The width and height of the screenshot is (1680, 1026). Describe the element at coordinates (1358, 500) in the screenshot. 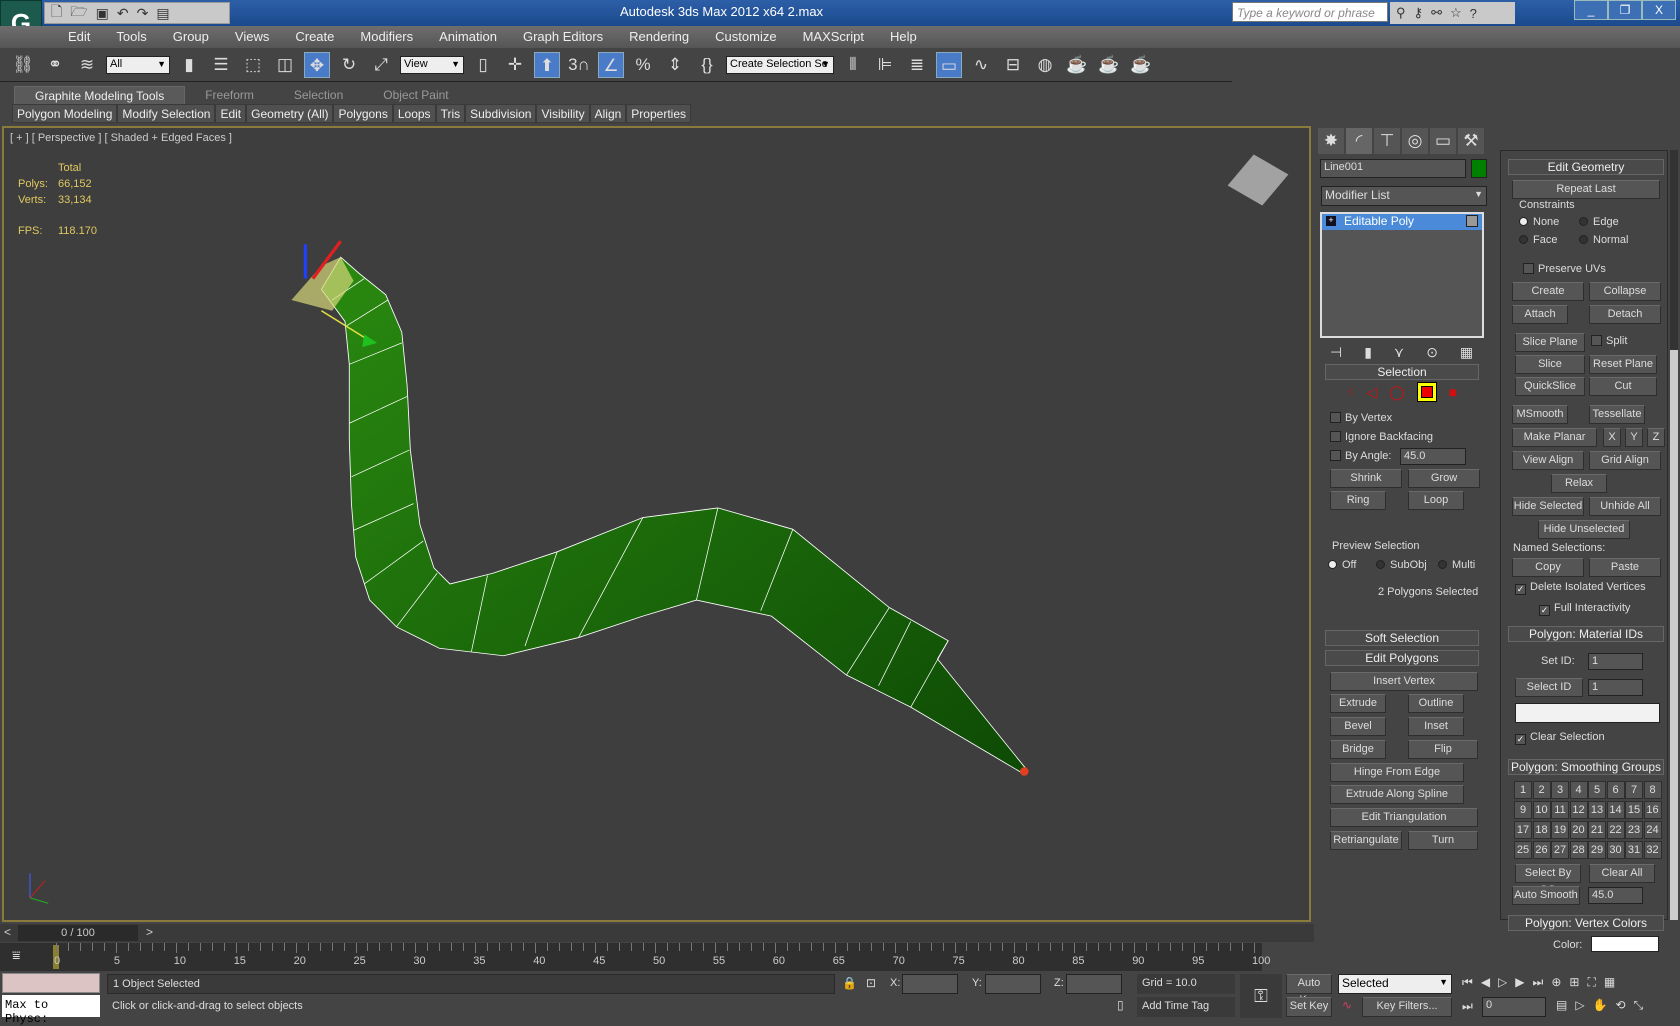

I see `ring-button: Ring` at that location.